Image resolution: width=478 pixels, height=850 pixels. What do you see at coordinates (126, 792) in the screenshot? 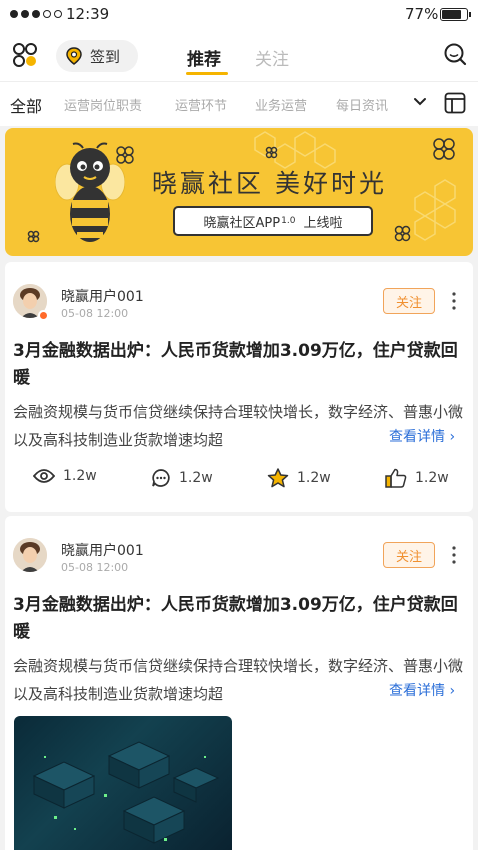
I see `circuit-image-icon` at bounding box center [126, 792].